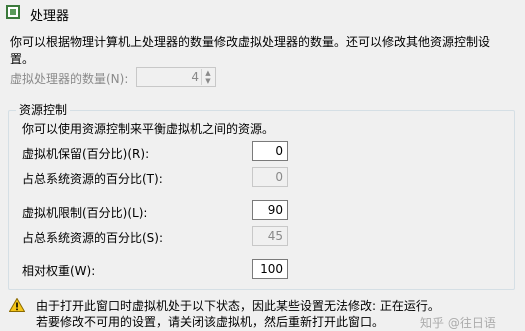 The height and width of the screenshot is (331, 525). Describe the element at coordinates (195, 77) in the screenshot. I see `virtual-processors-value: 4` at that location.